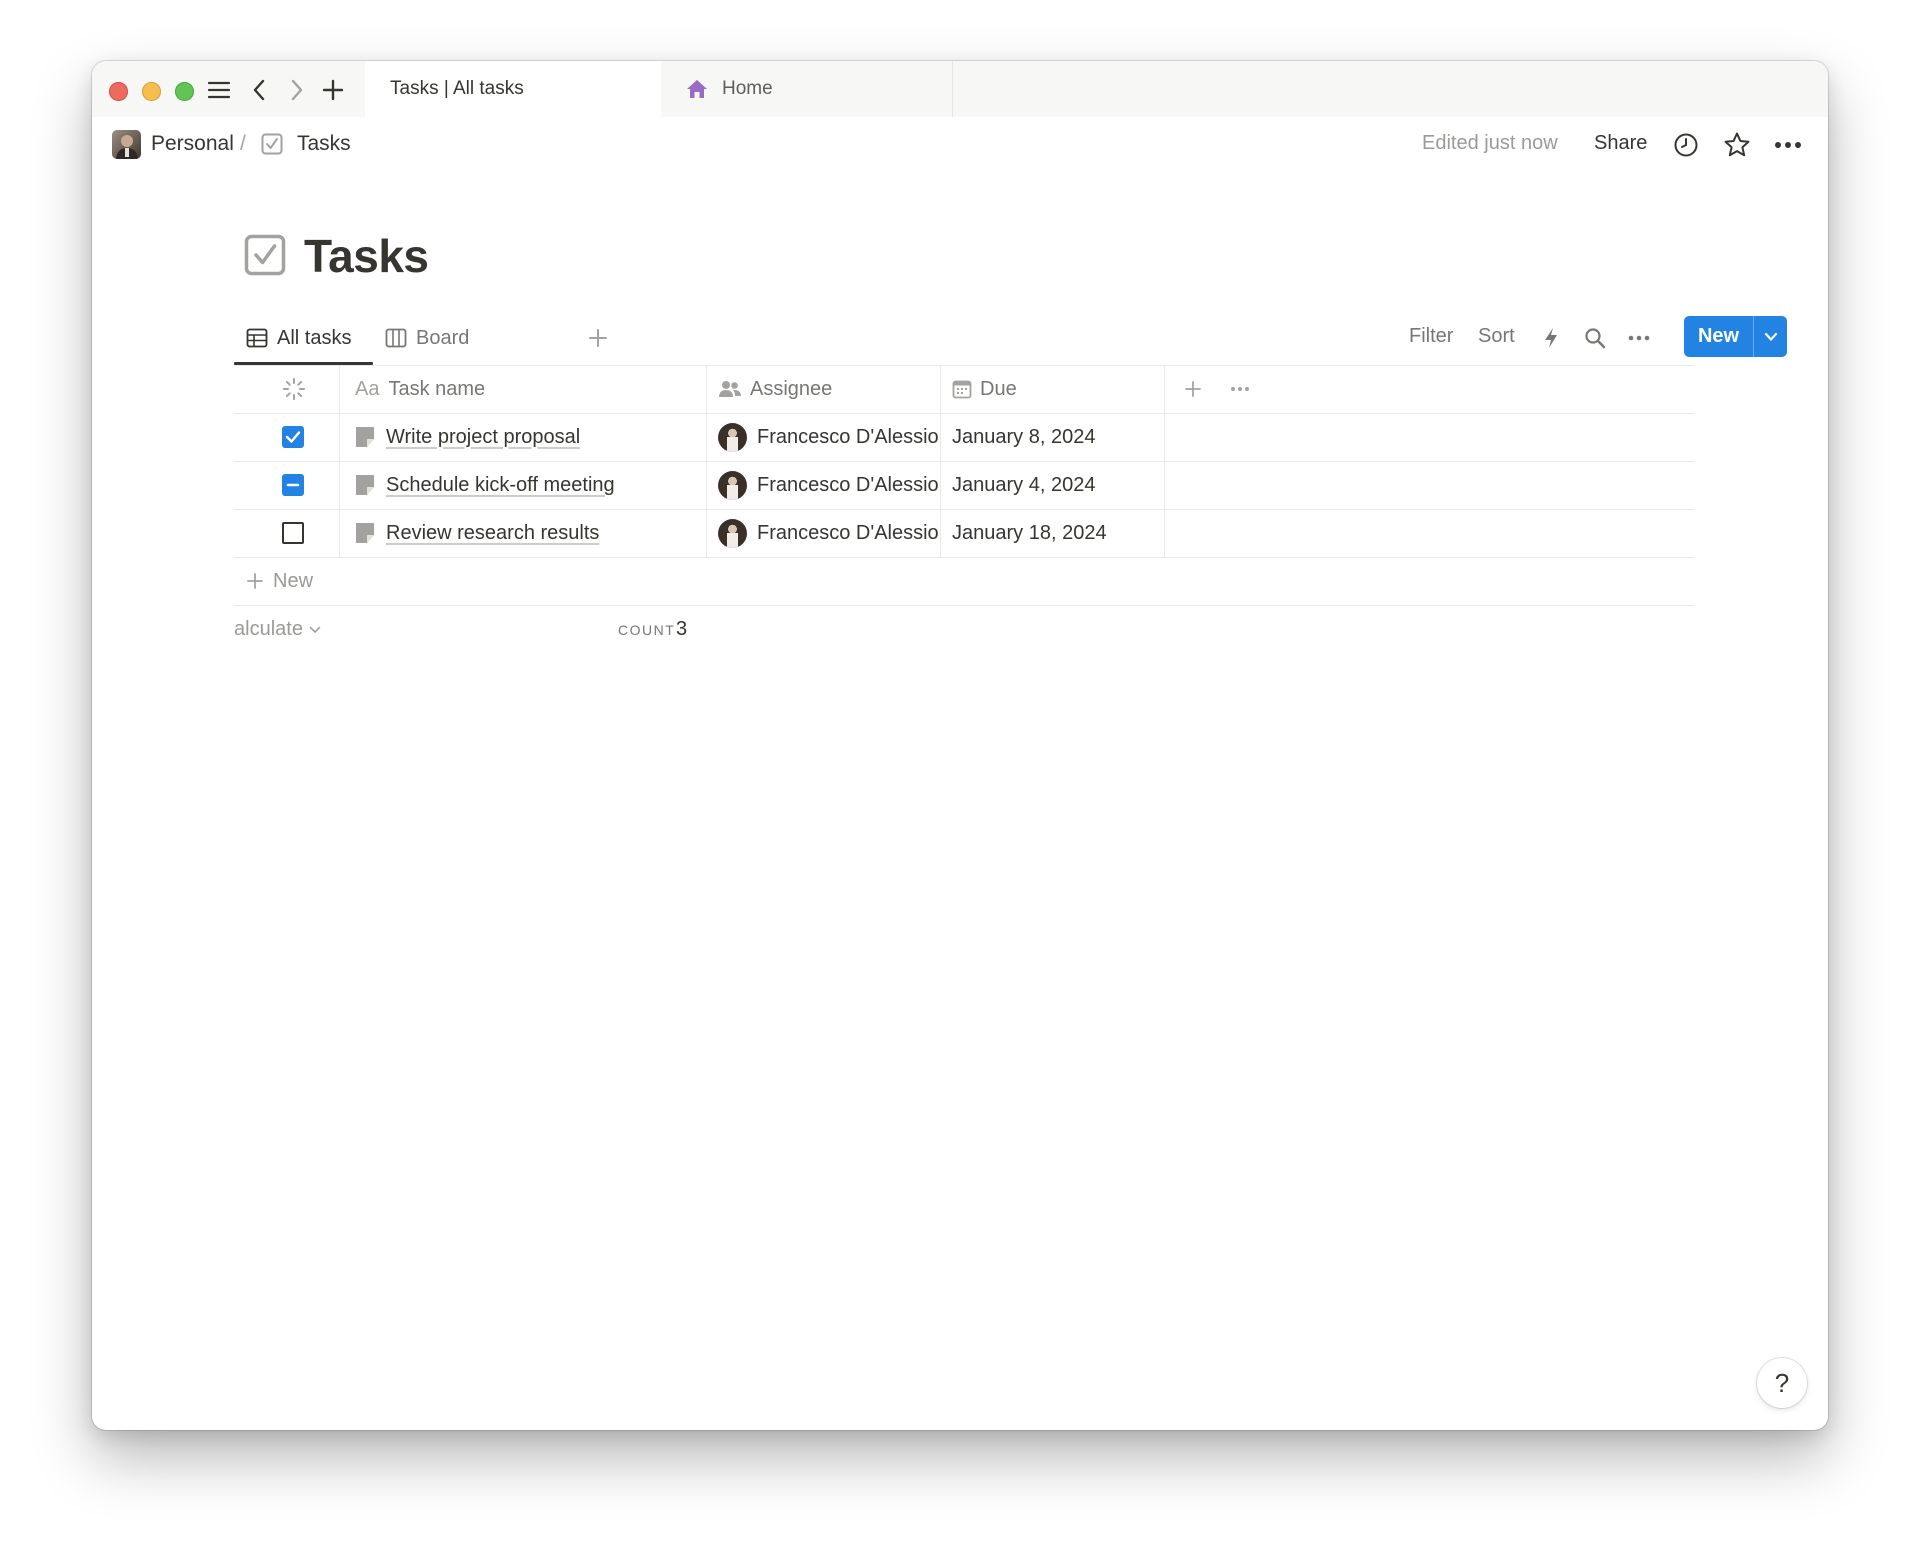 The height and width of the screenshot is (1551, 1920). Describe the element at coordinates (293, 533) in the screenshot. I see `status-checkbox-unchecked` at that location.